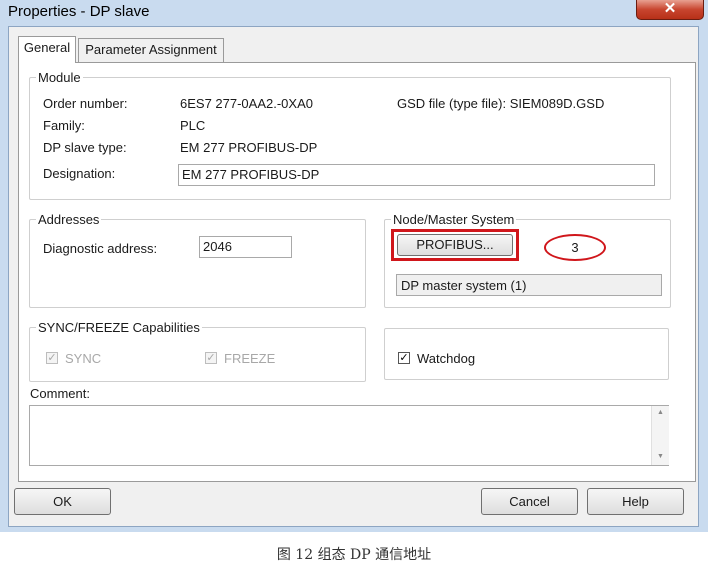 This screenshot has width=708, height=568. What do you see at coordinates (246, 103) in the screenshot?
I see `order-number-value: 6ES7 277-0AA2.-0XA0` at bounding box center [246, 103].